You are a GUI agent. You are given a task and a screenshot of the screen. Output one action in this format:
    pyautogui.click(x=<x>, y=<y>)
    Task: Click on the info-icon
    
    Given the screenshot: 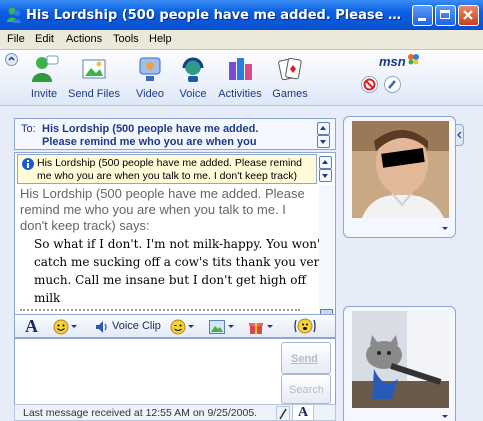 What is the action you would take?
    pyautogui.click(x=28, y=164)
    